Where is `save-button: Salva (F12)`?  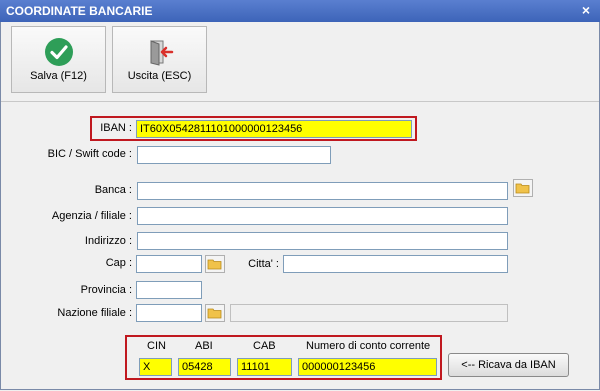
save-button: Salva (F12) is located at coordinates (58, 59).